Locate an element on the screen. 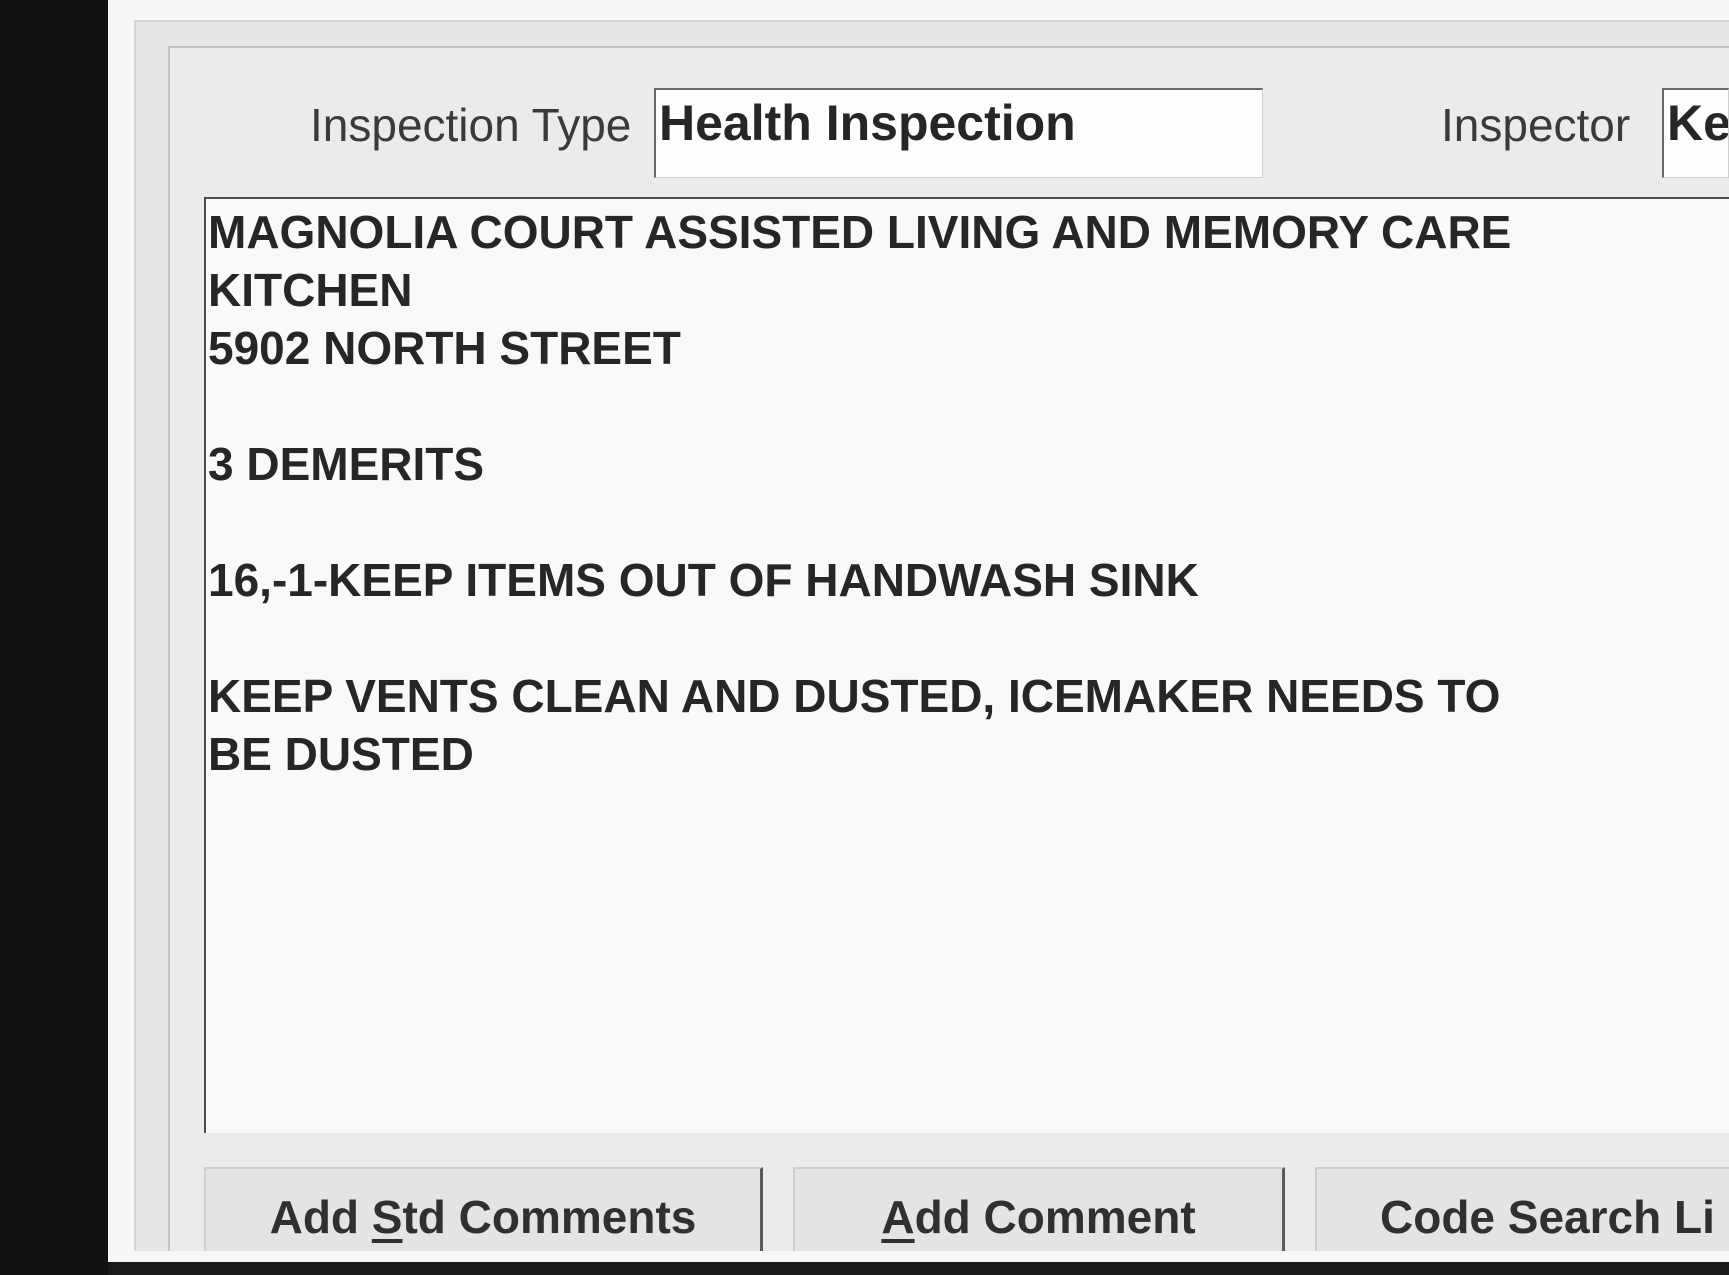 Image resolution: width=1729 pixels, height=1275 pixels. add-comment-button: Add Comment is located at coordinates (1039, 1209).